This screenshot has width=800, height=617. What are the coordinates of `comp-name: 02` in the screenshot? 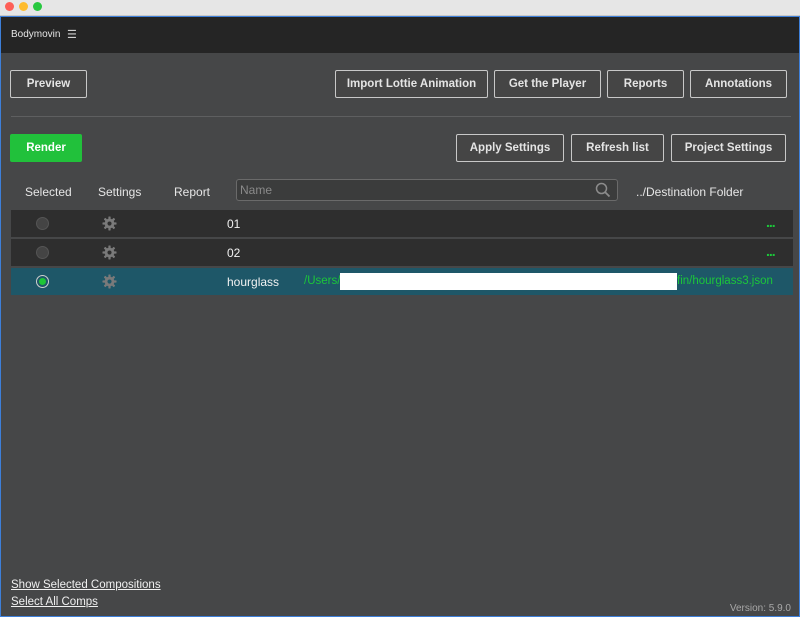 It's located at (234, 253).